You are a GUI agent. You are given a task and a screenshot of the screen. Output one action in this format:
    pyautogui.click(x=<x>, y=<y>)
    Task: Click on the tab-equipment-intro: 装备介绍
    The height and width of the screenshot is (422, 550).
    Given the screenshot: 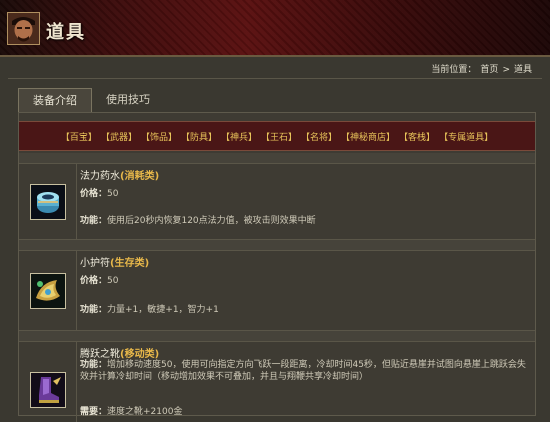 What is the action you would take?
    pyautogui.click(x=55, y=100)
    